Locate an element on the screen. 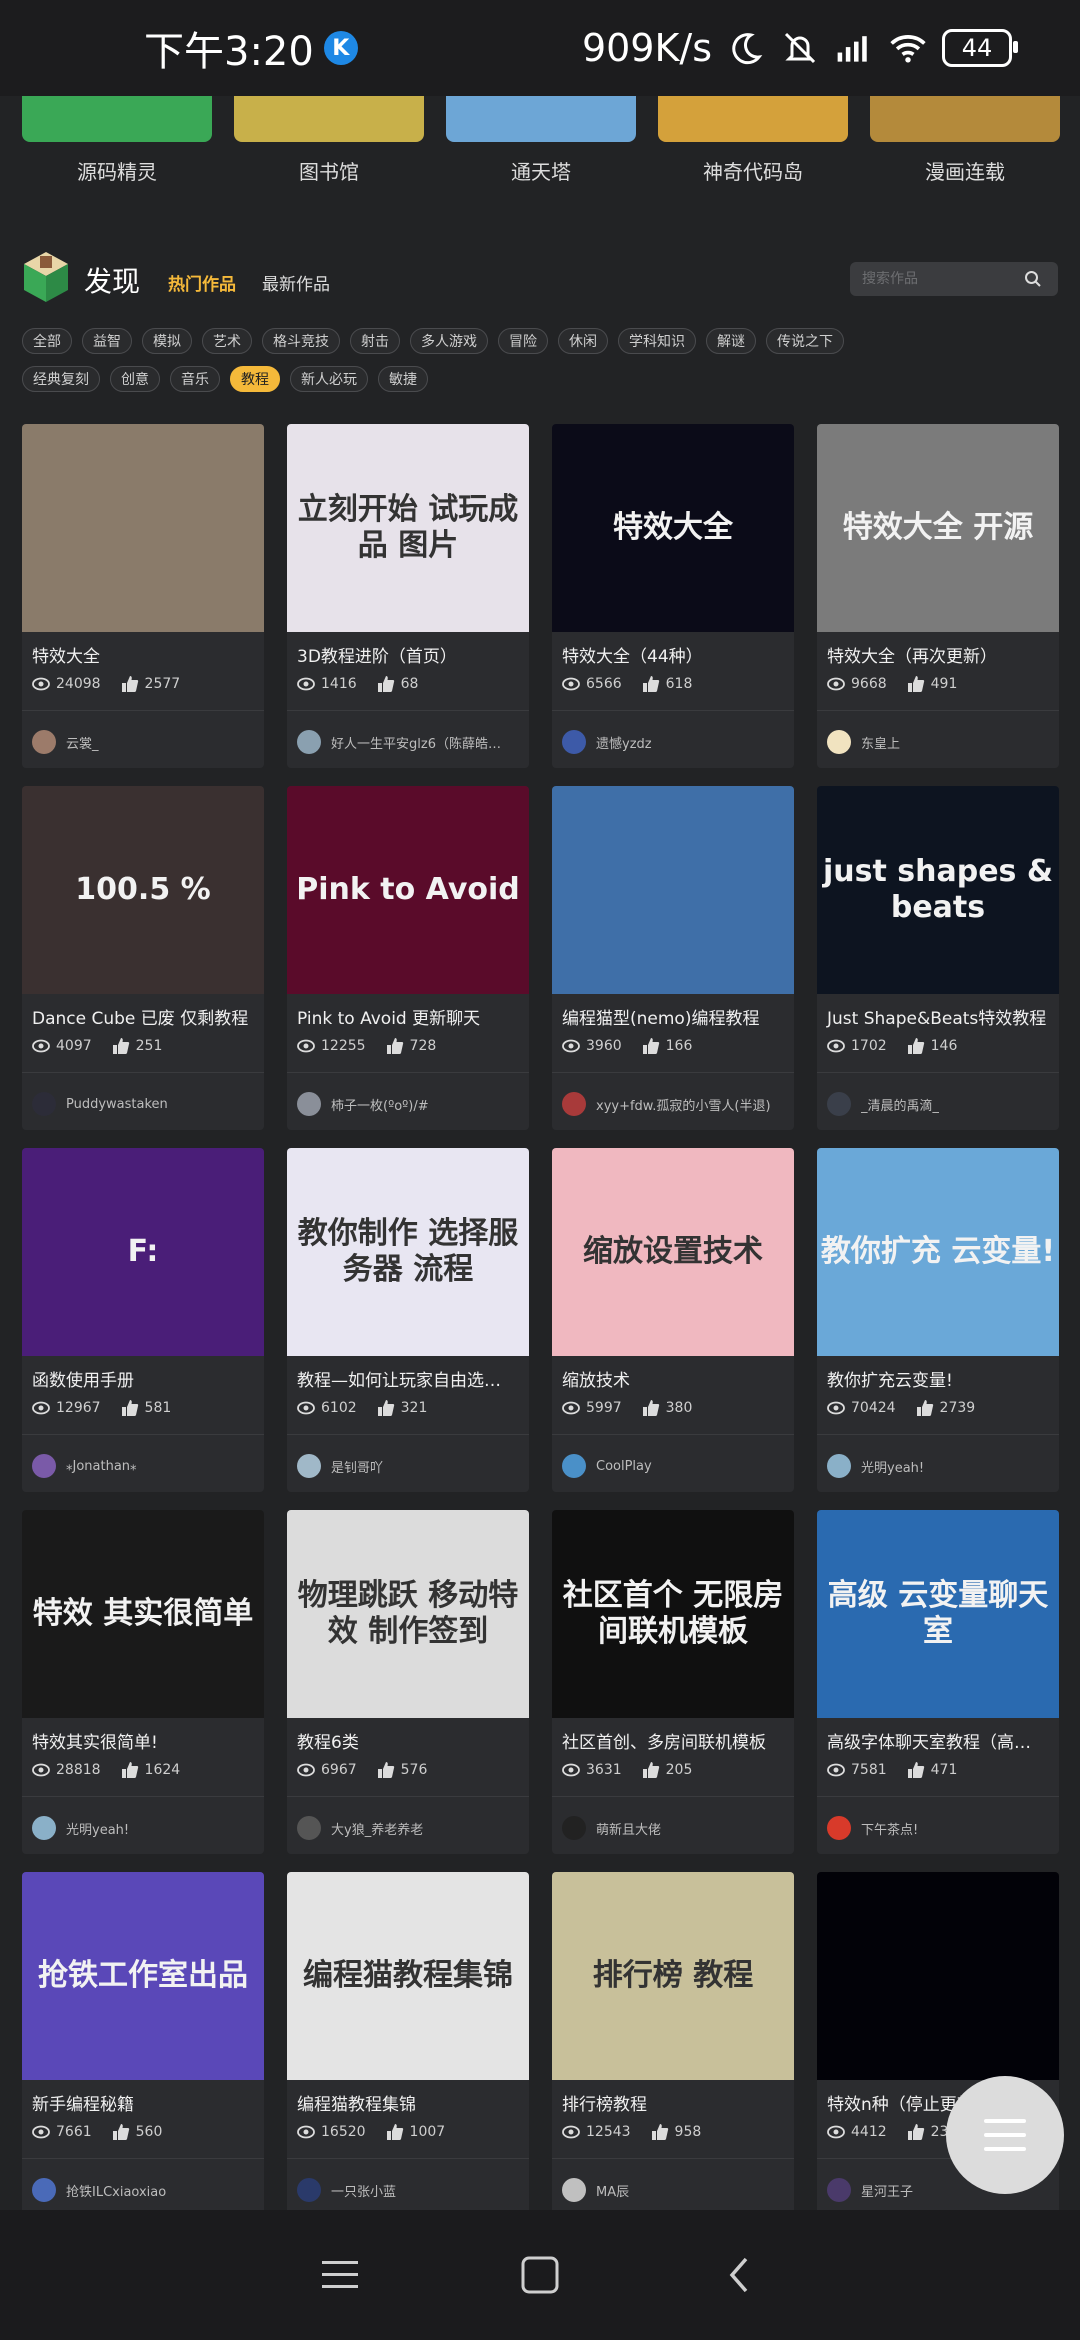 Image resolution: width=1080 pixels, height=2340 pixels. tag-chip: 全部 is located at coordinates (47, 341).